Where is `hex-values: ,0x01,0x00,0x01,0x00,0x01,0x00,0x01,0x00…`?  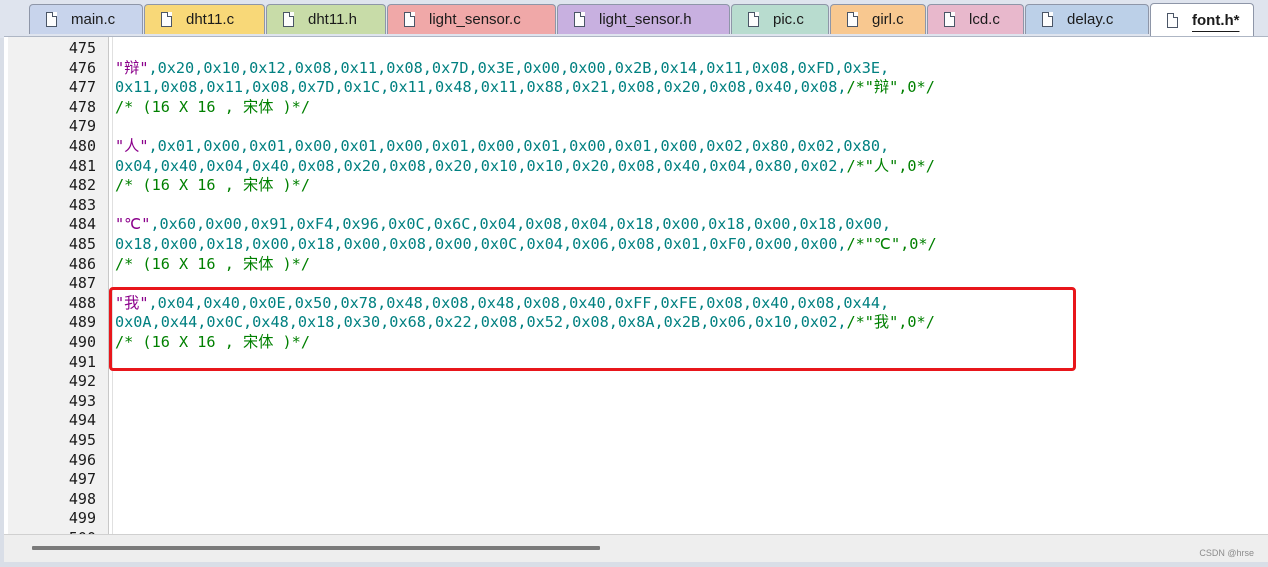 hex-values: ,0x01,0x00,0x01,0x00,0x01,0x00,0x01,0x00… is located at coordinates (519, 146).